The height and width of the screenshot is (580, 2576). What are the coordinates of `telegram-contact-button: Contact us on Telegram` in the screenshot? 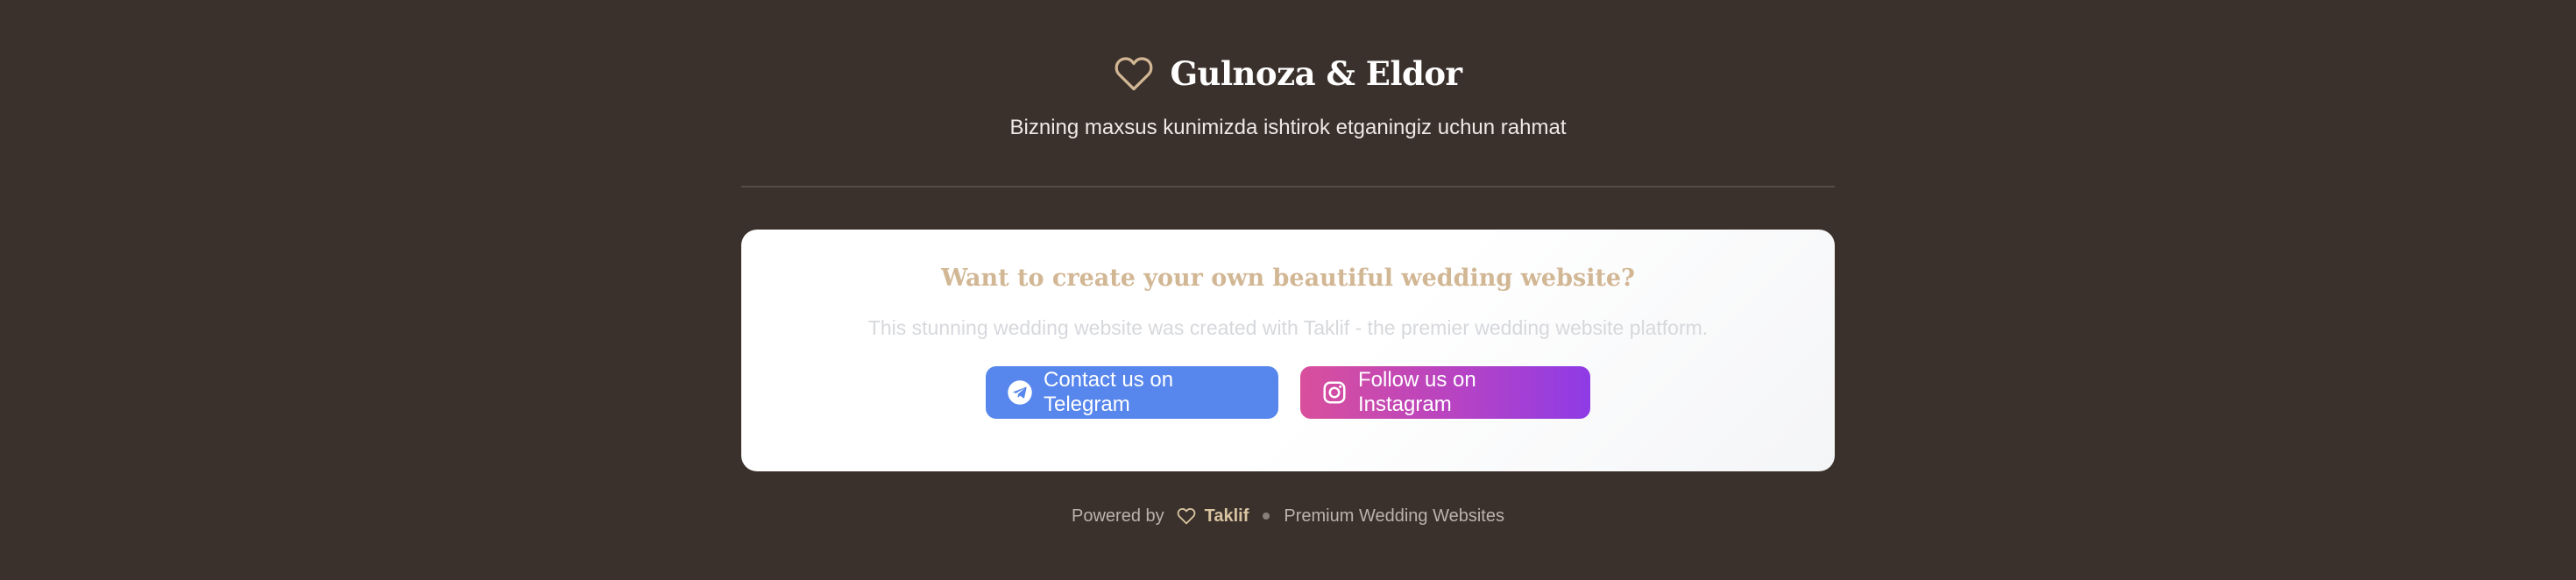 It's located at (1132, 392).